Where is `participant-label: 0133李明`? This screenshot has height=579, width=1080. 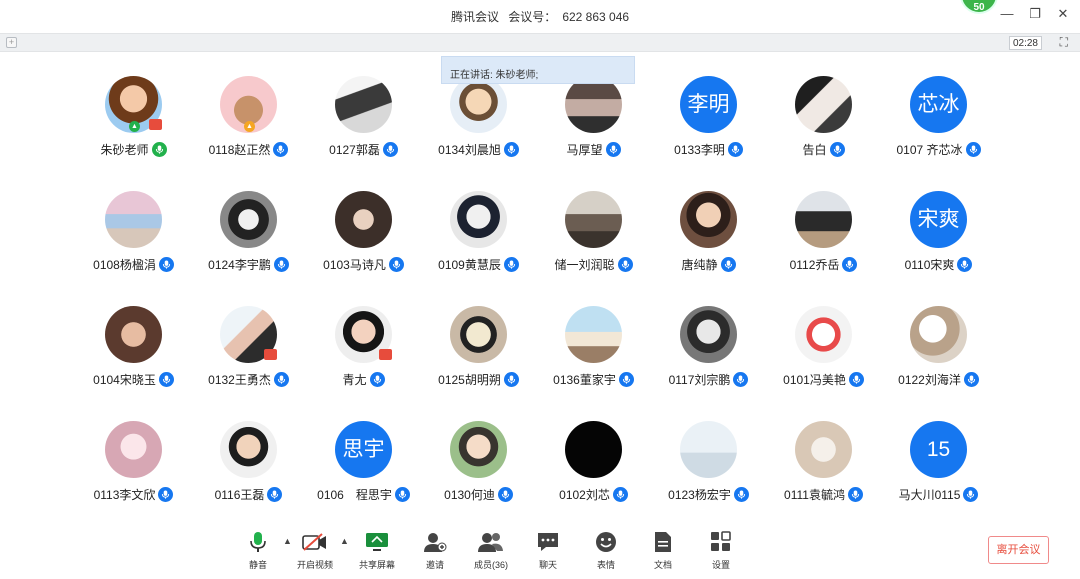 participant-label: 0133李明 is located at coordinates (708, 149).